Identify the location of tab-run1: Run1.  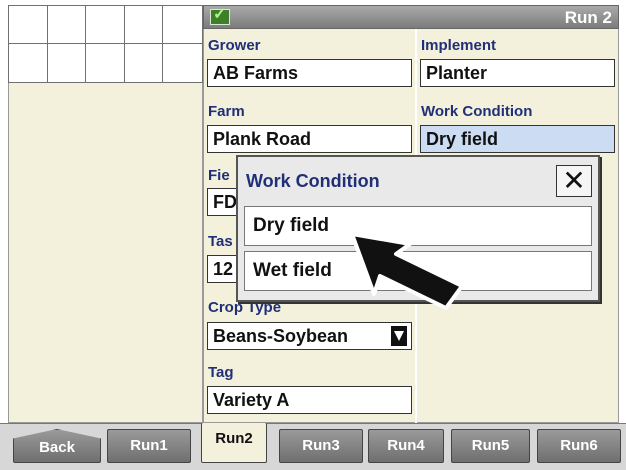
(149, 446).